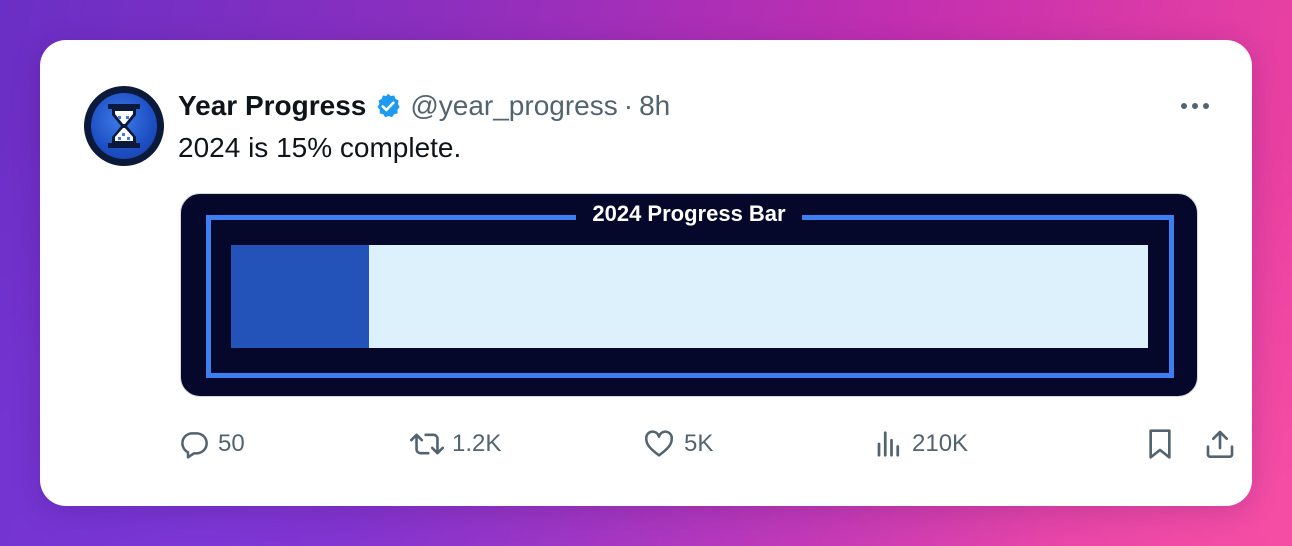 The image size is (1292, 546). I want to click on progress-track, so click(689, 296).